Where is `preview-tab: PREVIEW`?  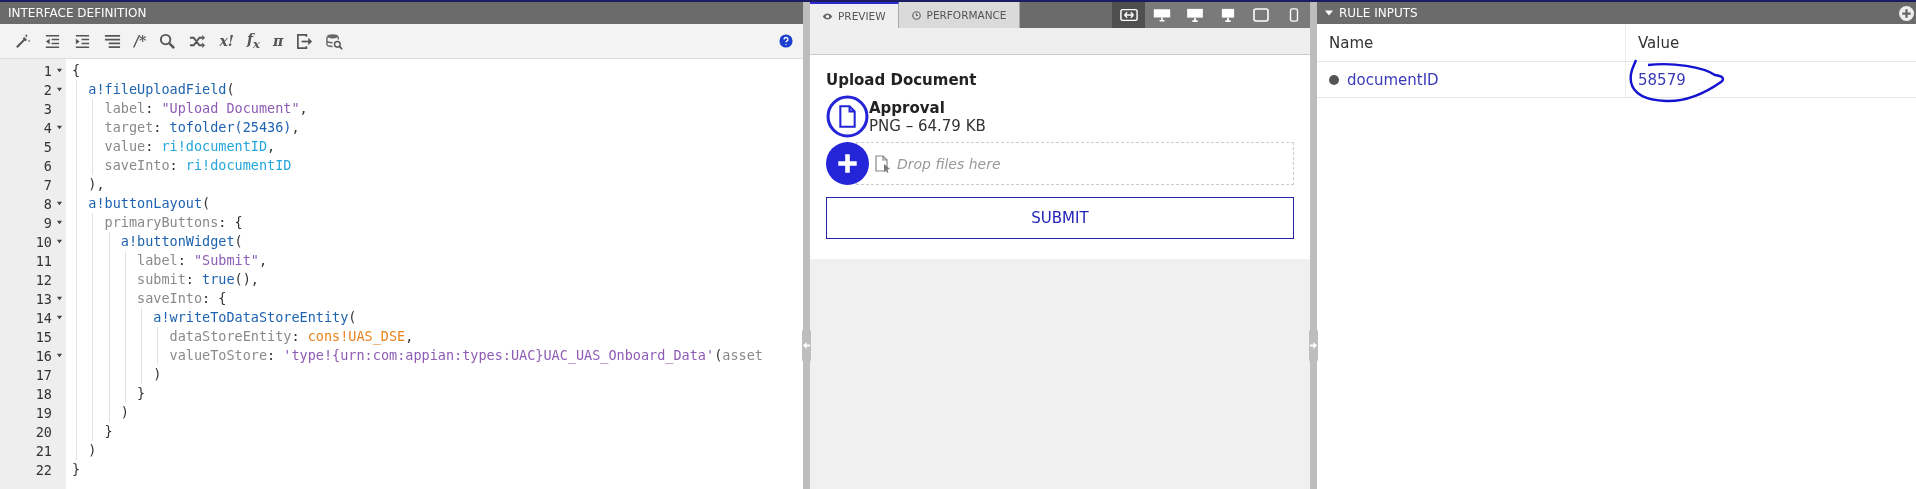 preview-tab: PREVIEW is located at coordinates (854, 15).